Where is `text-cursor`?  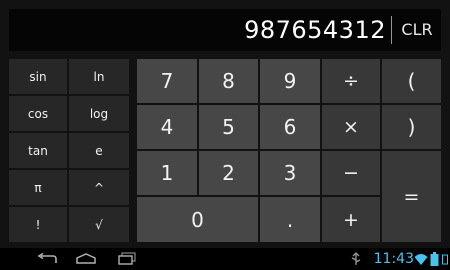 text-cursor is located at coordinates (391, 30).